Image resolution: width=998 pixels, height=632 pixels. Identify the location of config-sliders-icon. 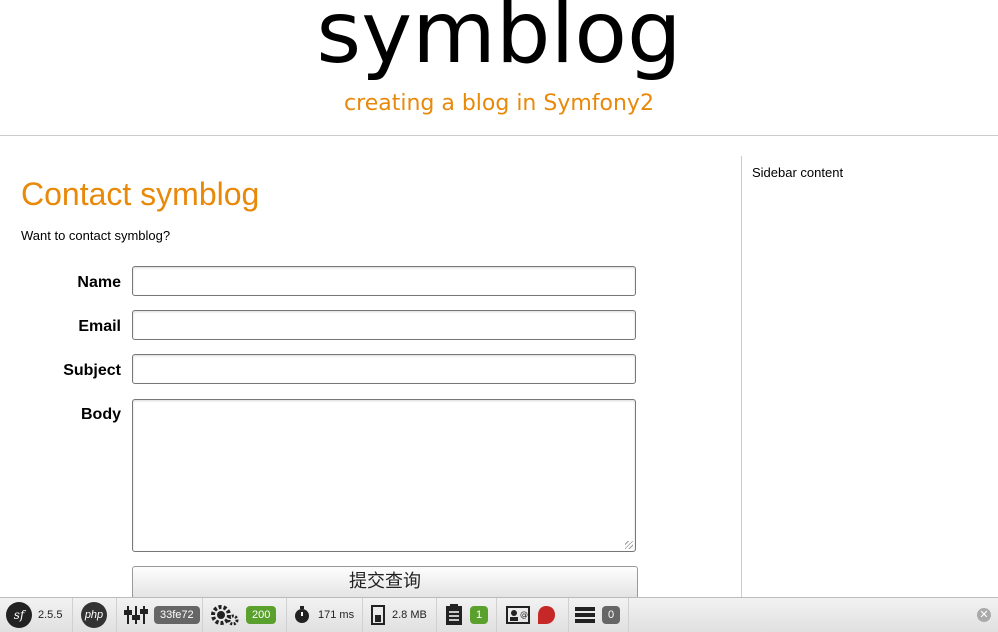
(136, 615).